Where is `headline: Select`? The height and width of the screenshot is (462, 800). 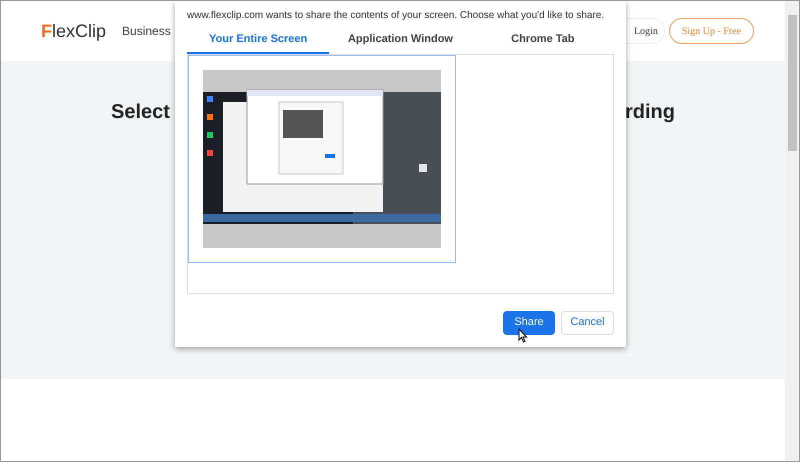 headline: Select is located at coordinates (140, 112).